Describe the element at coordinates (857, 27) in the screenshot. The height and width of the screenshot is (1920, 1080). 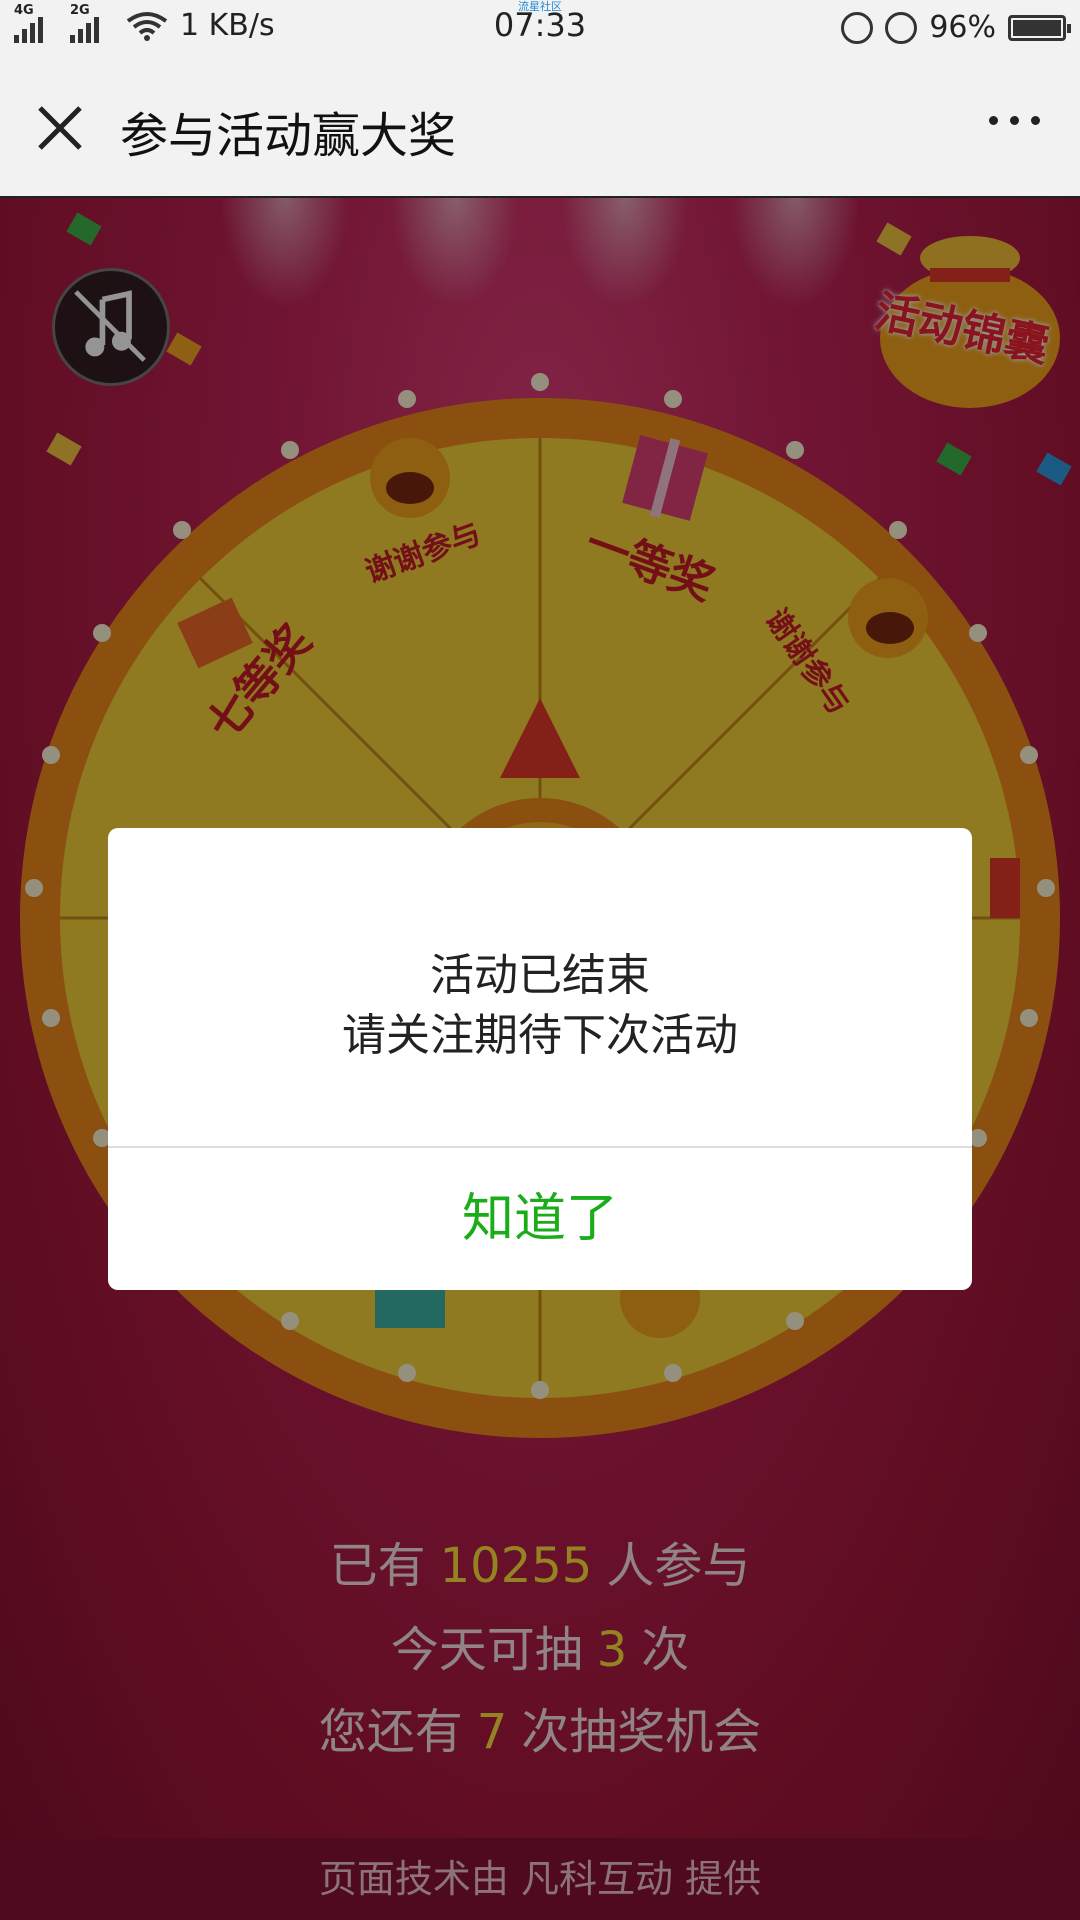
I see `rotation-lock-icon` at that location.